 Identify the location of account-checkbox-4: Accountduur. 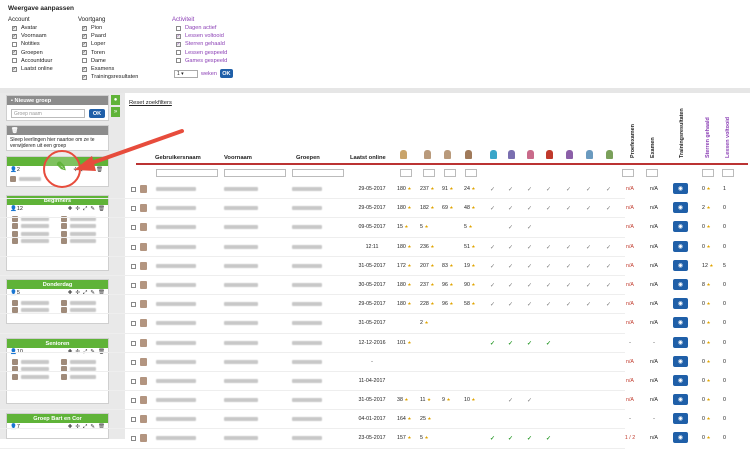
(30, 61).